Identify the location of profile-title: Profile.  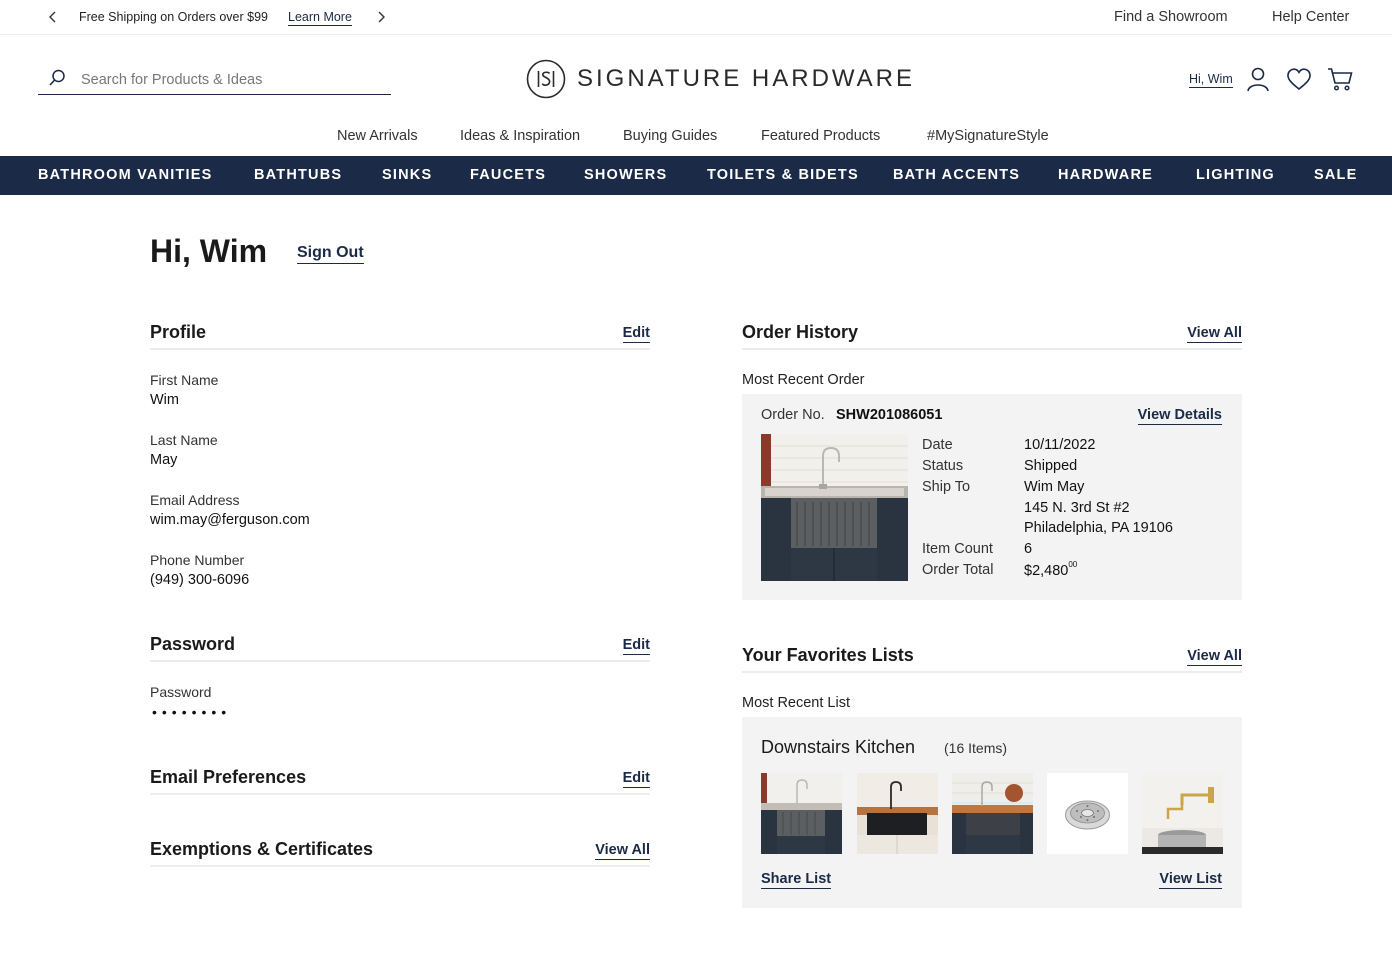
(178, 332).